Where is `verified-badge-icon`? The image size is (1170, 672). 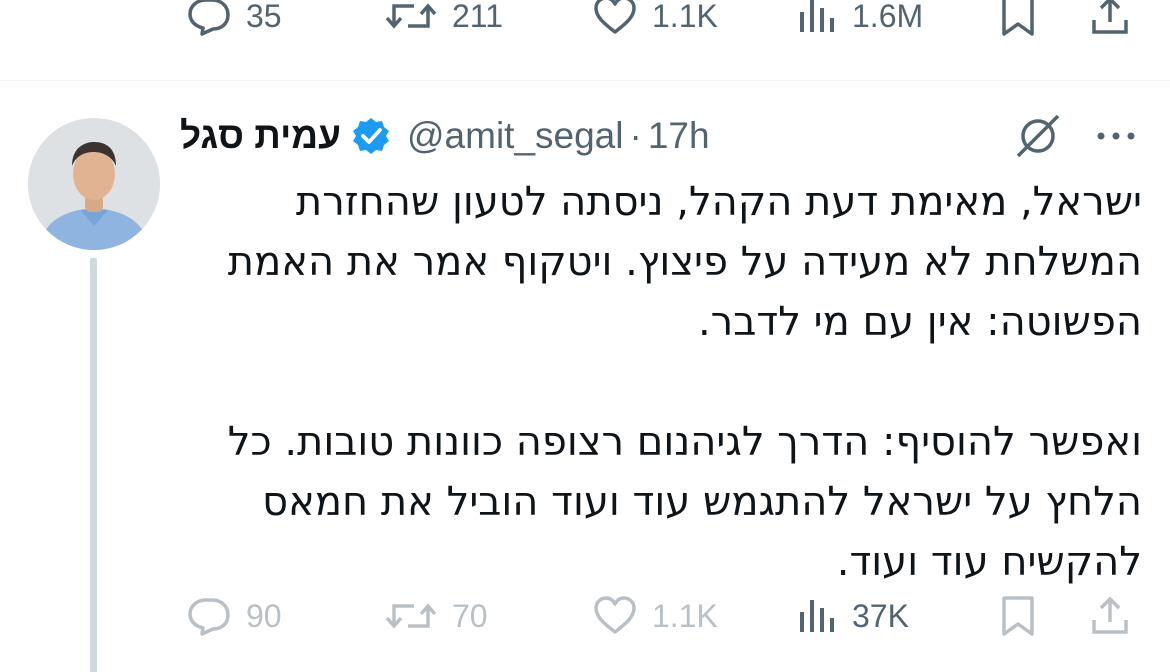
verified-badge-icon is located at coordinates (371, 136).